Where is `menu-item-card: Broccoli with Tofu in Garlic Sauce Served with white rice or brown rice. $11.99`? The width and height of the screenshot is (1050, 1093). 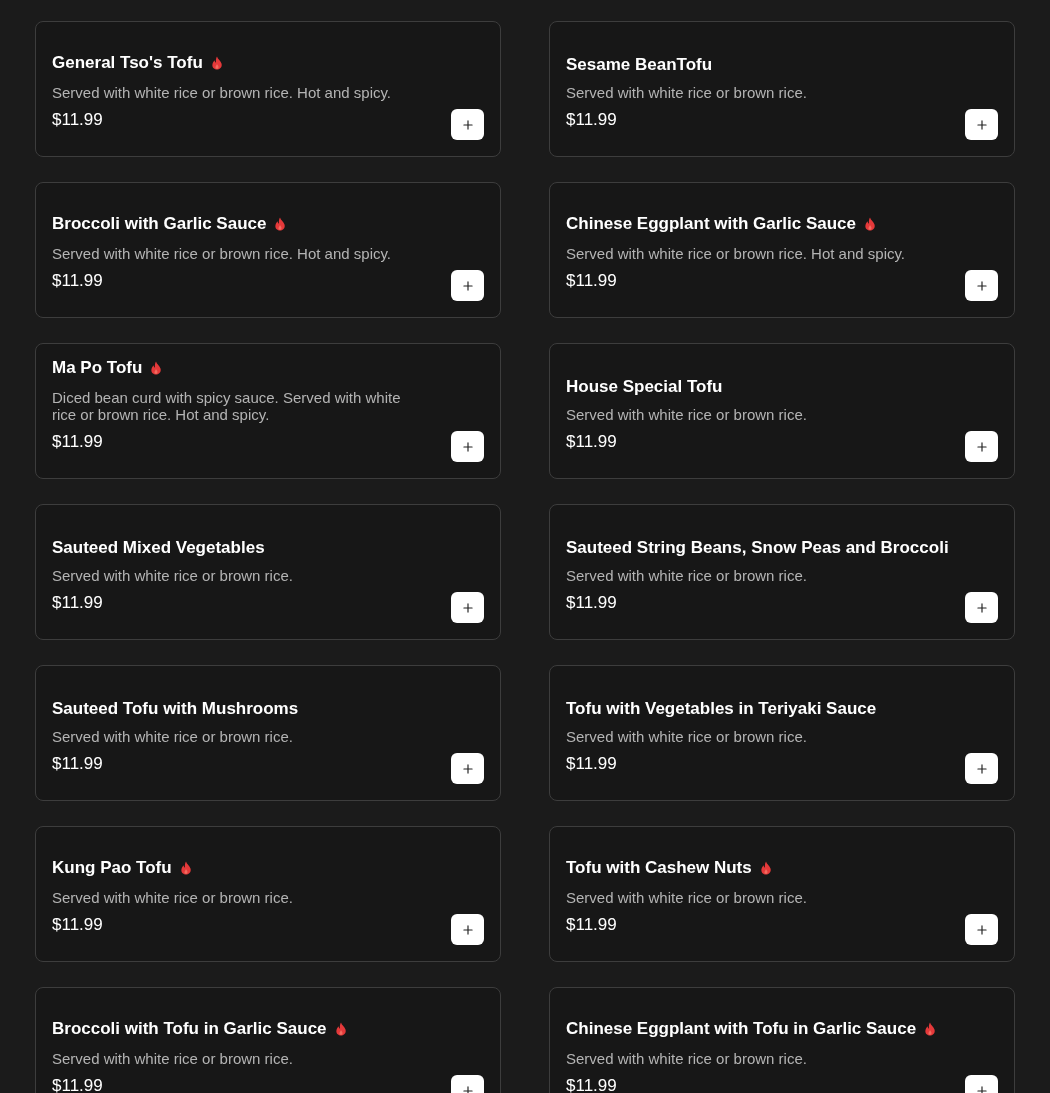
menu-item-card: Broccoli with Tofu in Garlic Sauce Served with white rice or brown rice. $11.99 is located at coordinates (268, 1040).